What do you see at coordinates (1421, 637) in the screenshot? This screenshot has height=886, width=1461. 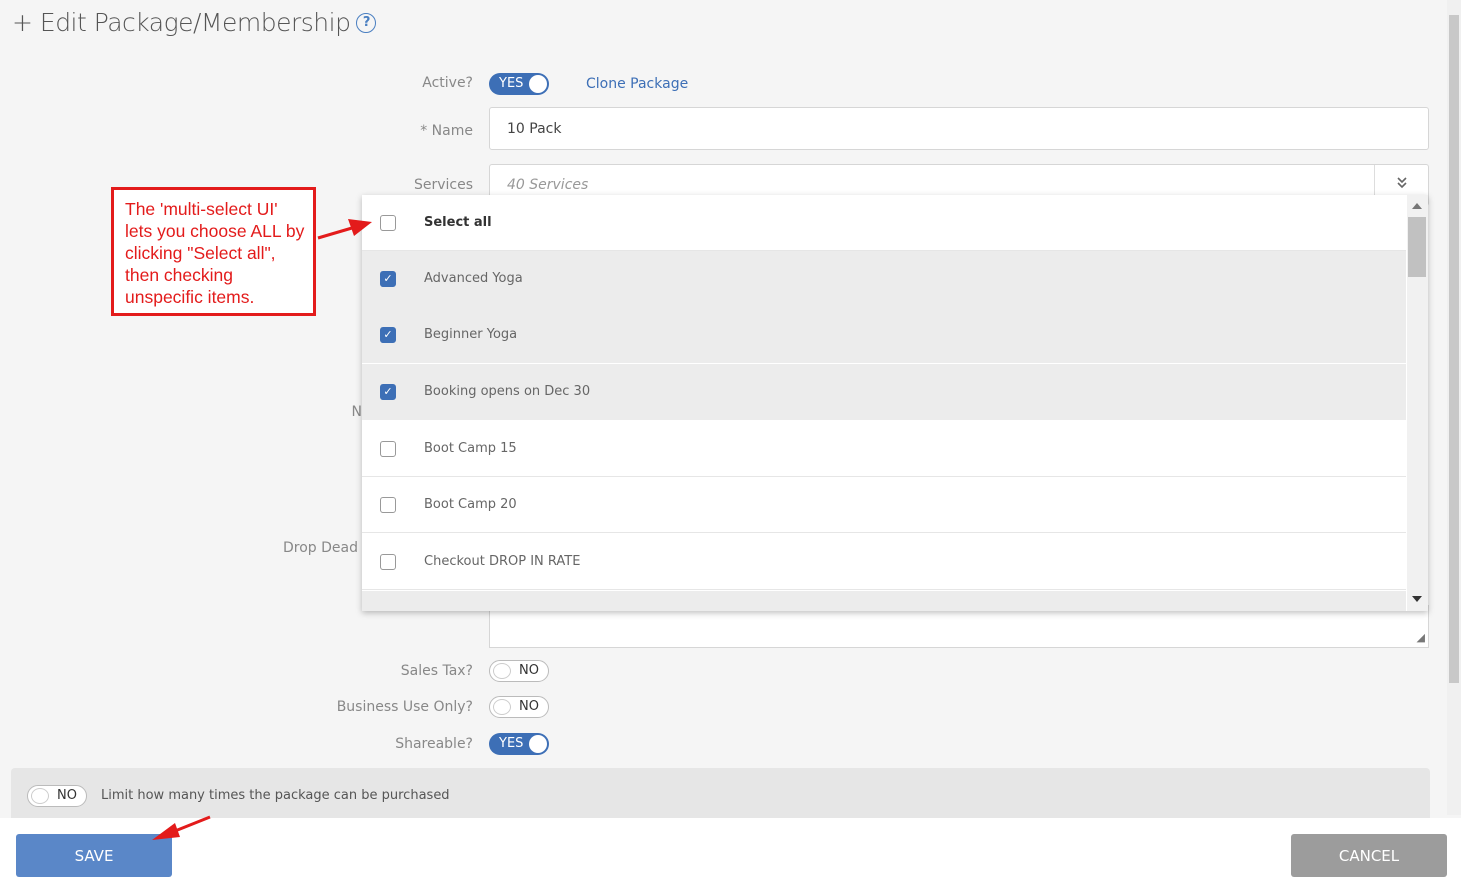 I see `resize-handle-icon: ◢` at bounding box center [1421, 637].